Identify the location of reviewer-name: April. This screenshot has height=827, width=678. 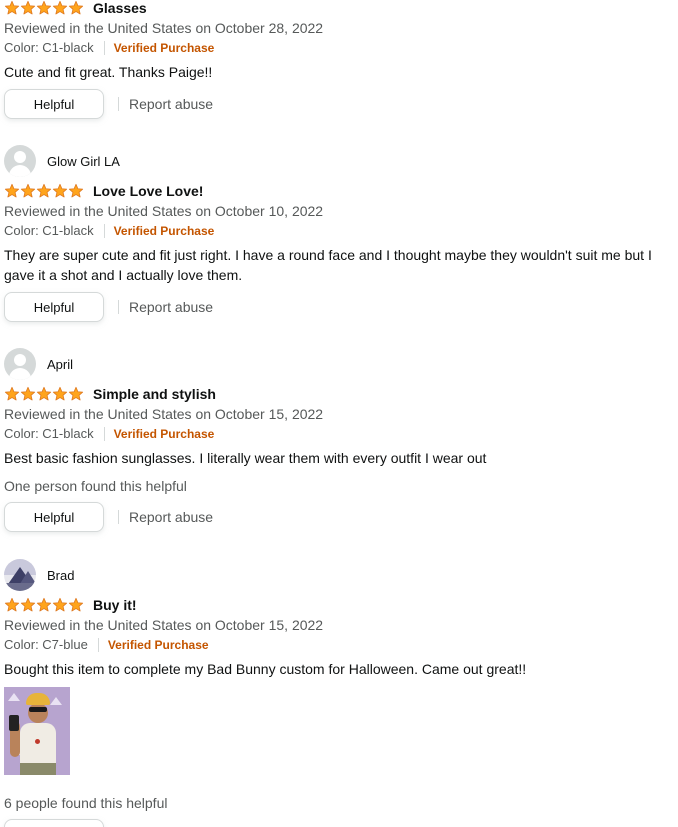
(60, 364).